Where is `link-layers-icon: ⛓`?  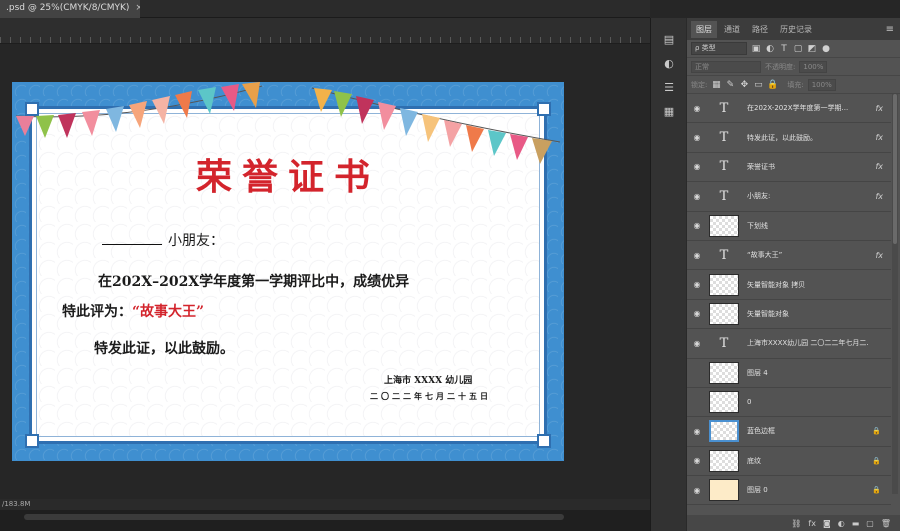 link-layers-icon: ⛓ is located at coordinates (796, 523).